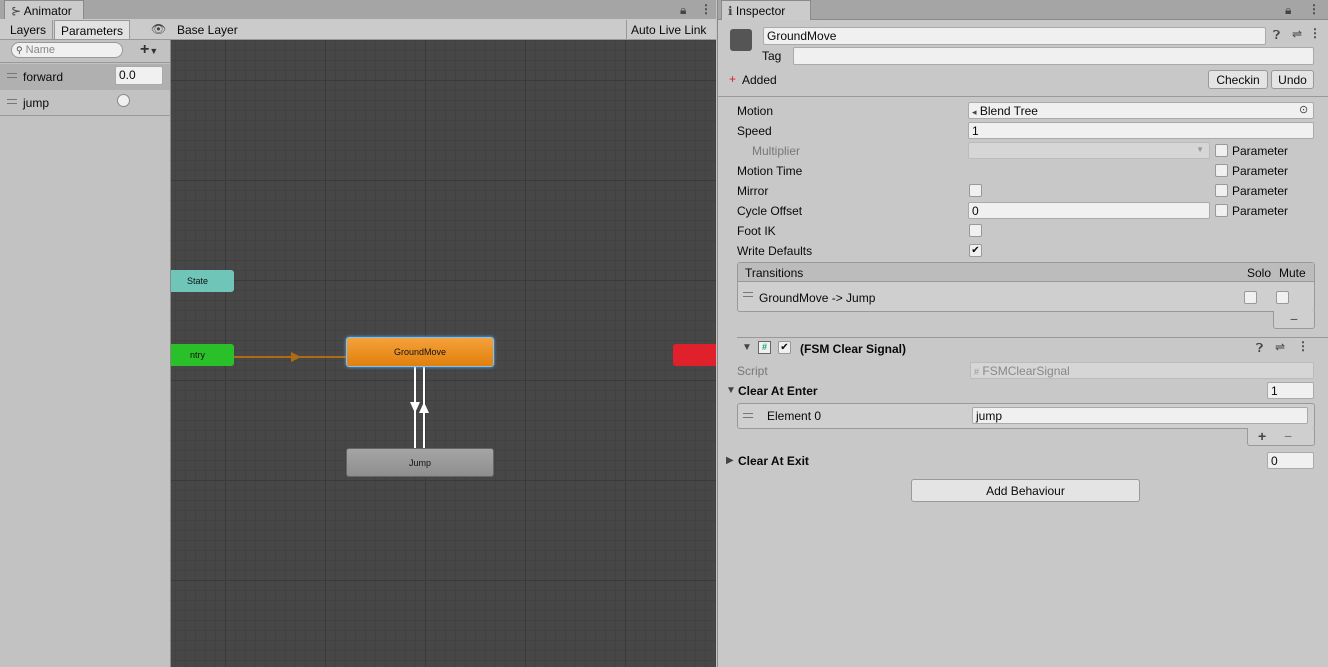 The image size is (1328, 667). Describe the element at coordinates (1014, 36) in the screenshot. I see `object-name-field: GroundMove` at that location.